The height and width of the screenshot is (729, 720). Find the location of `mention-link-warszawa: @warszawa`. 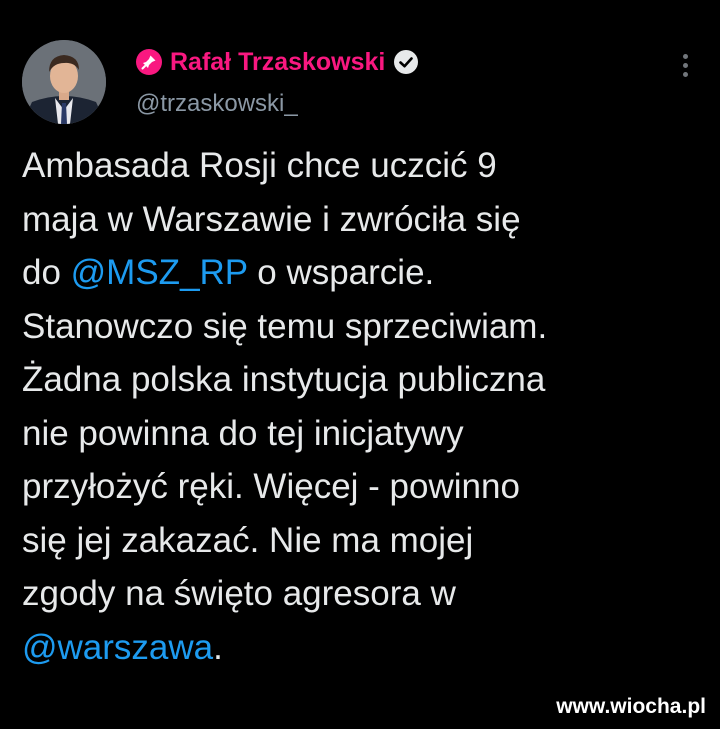

mention-link-warszawa: @warszawa is located at coordinates (117, 647).